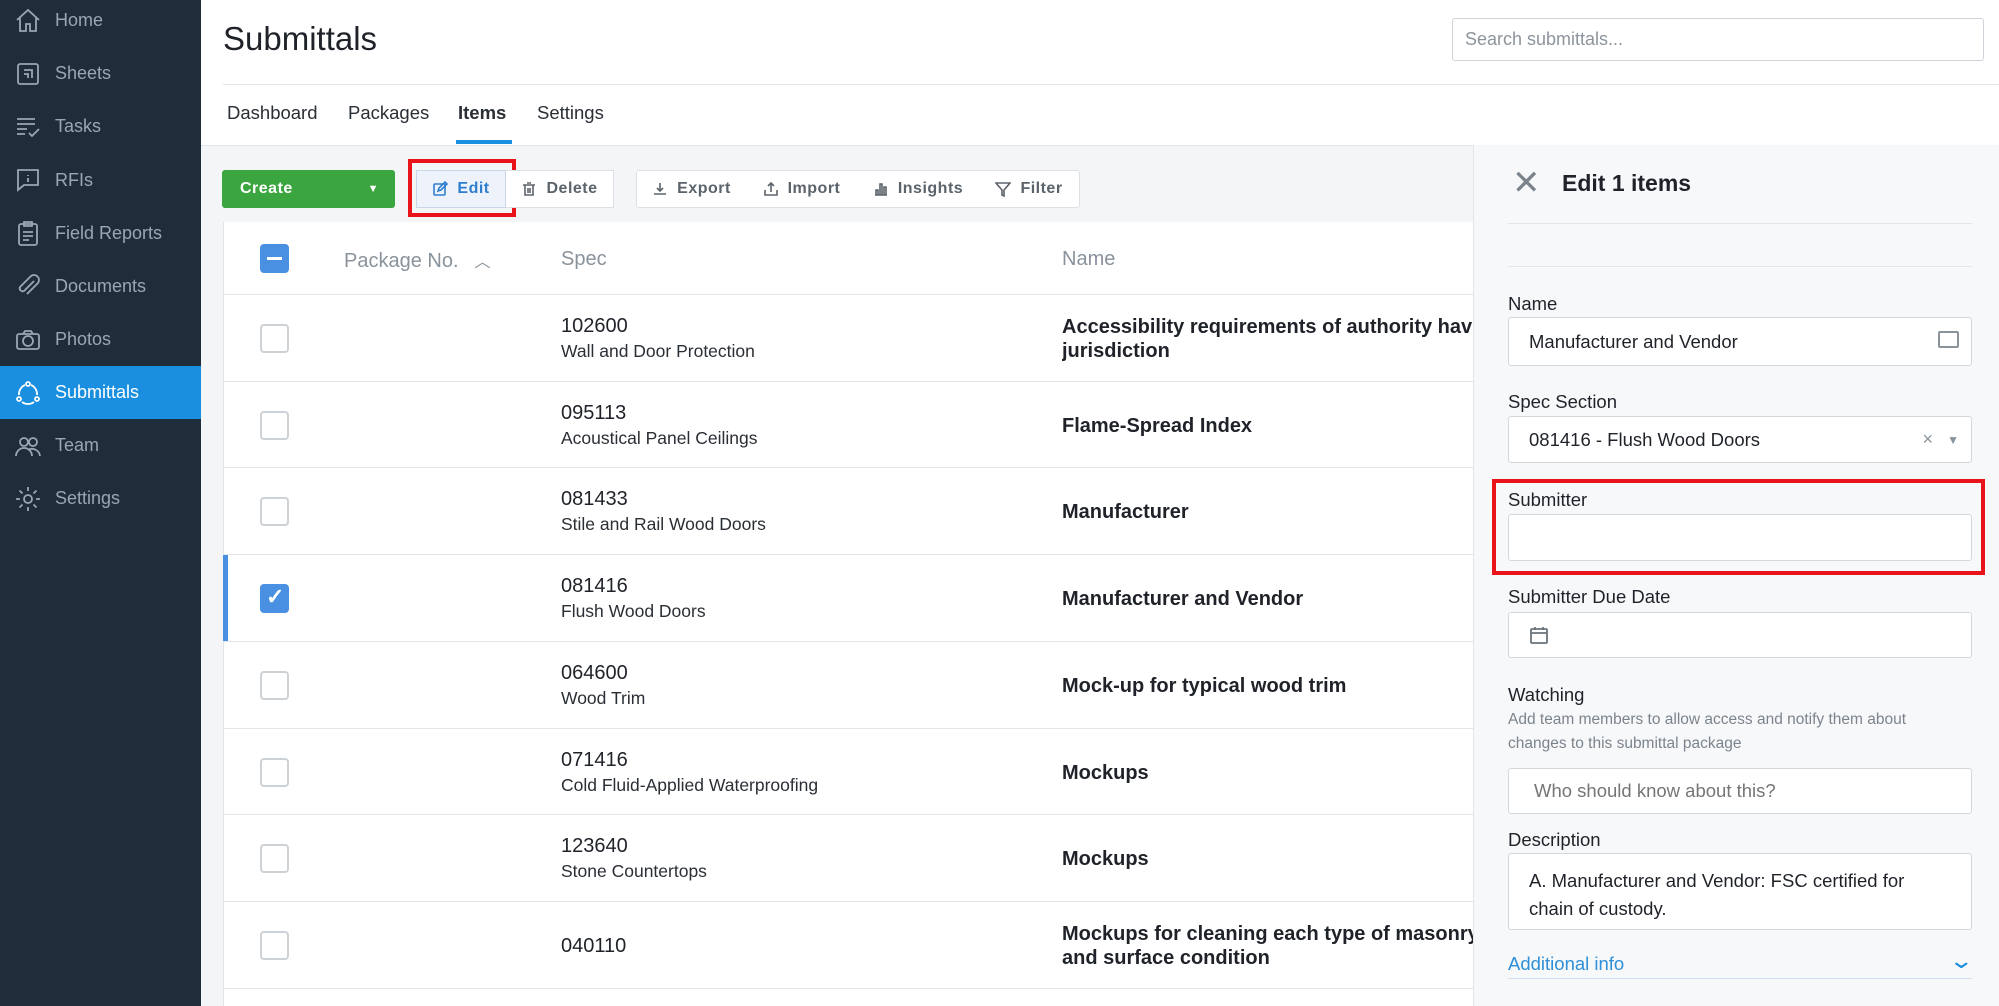 This screenshot has width=1999, height=1006. What do you see at coordinates (594, 945) in the screenshot?
I see `spec-code: 040110` at bounding box center [594, 945].